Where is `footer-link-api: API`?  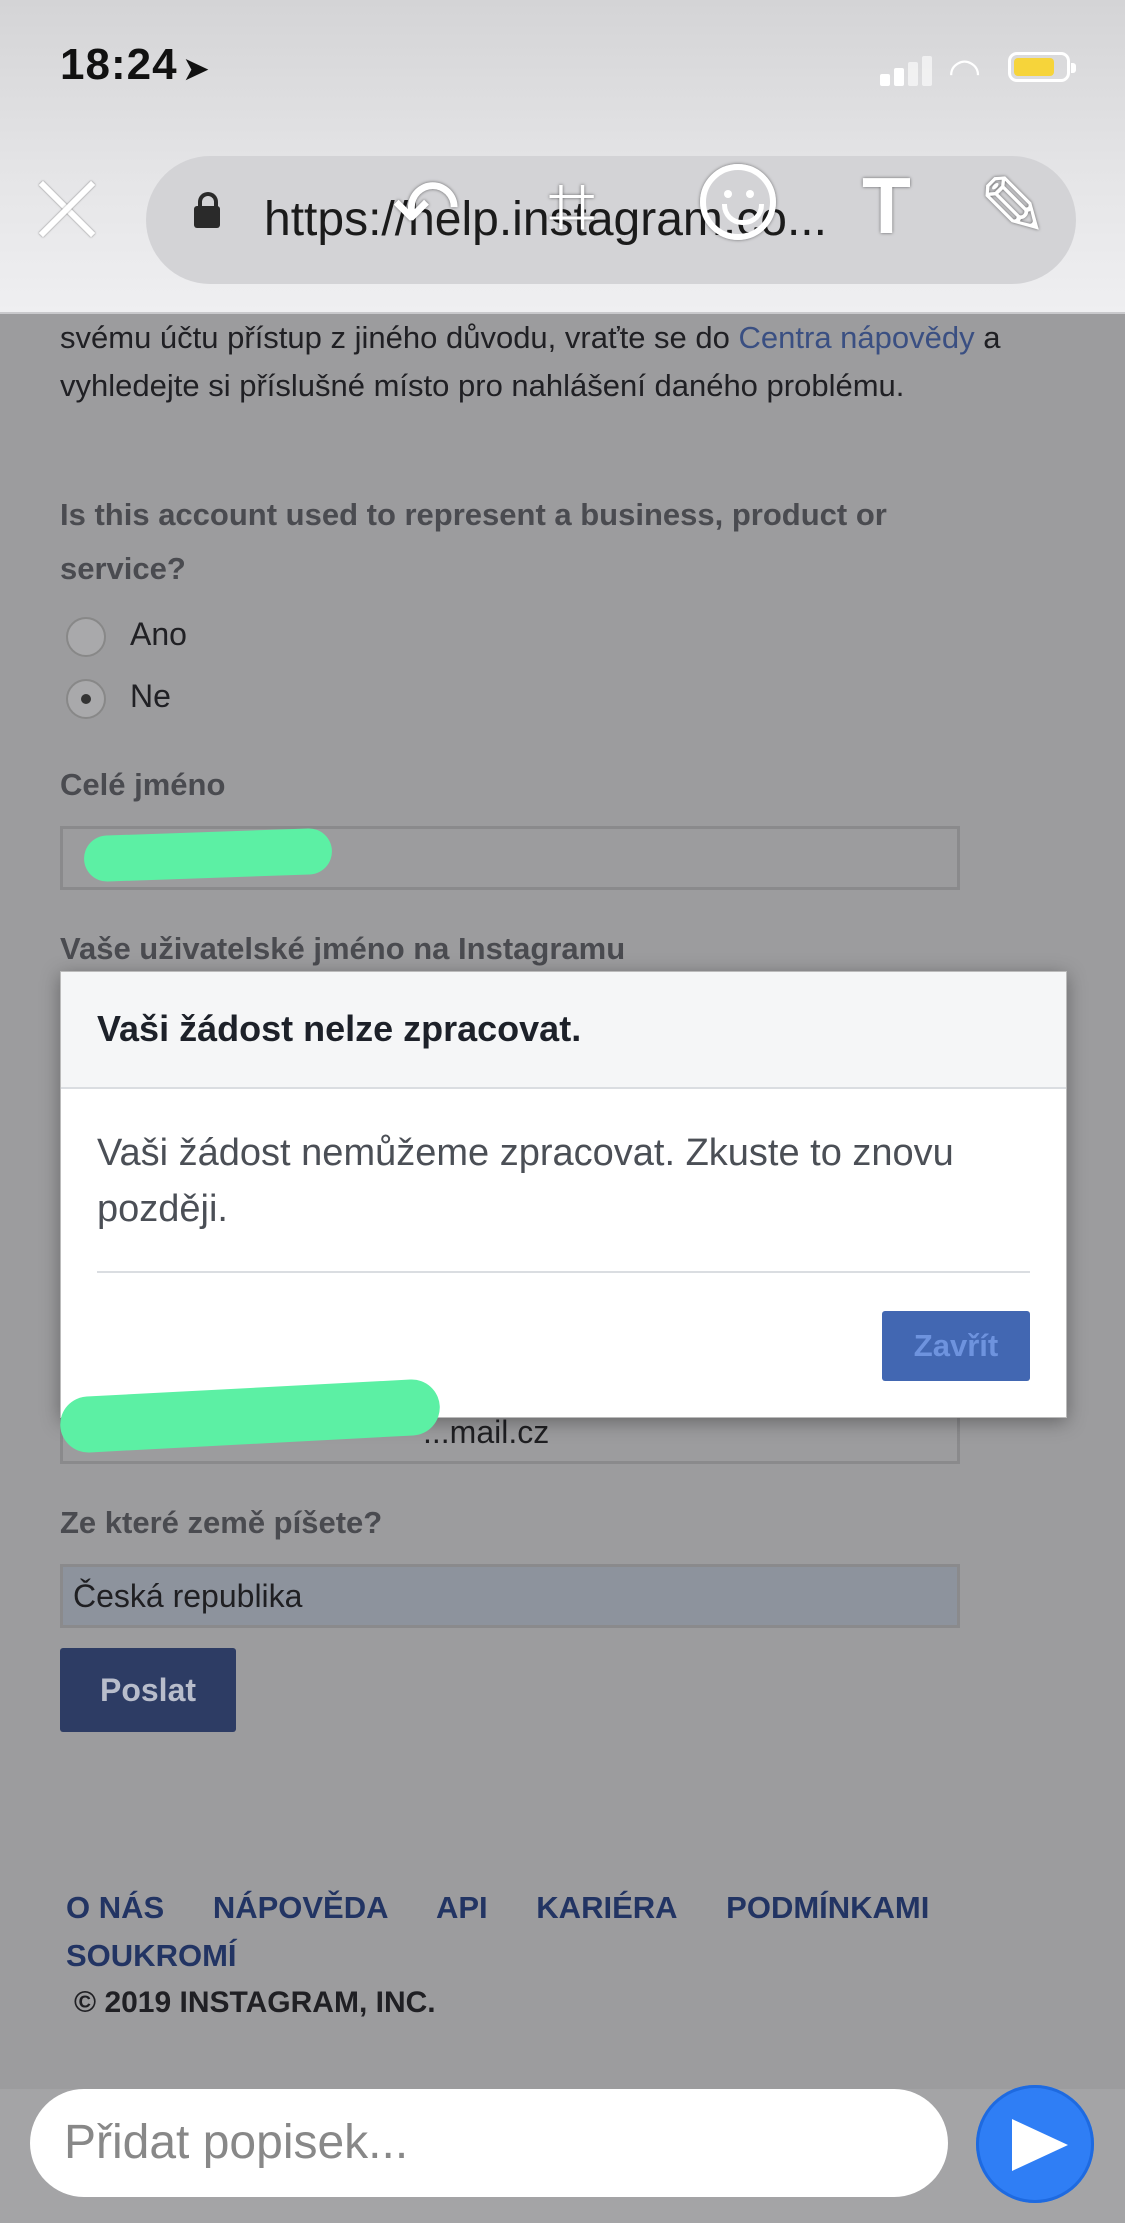
footer-link-api: API is located at coordinates (462, 1907).